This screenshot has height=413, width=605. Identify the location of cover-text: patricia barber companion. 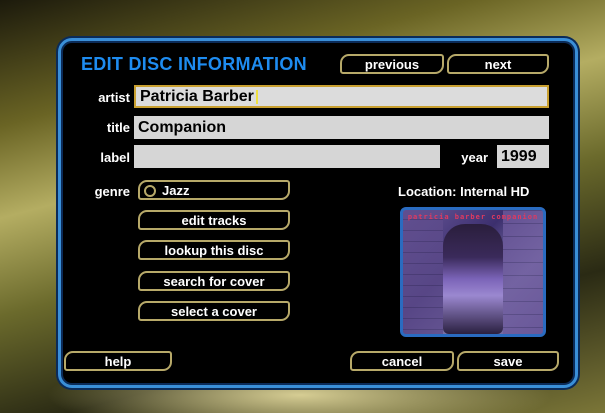
(473, 217).